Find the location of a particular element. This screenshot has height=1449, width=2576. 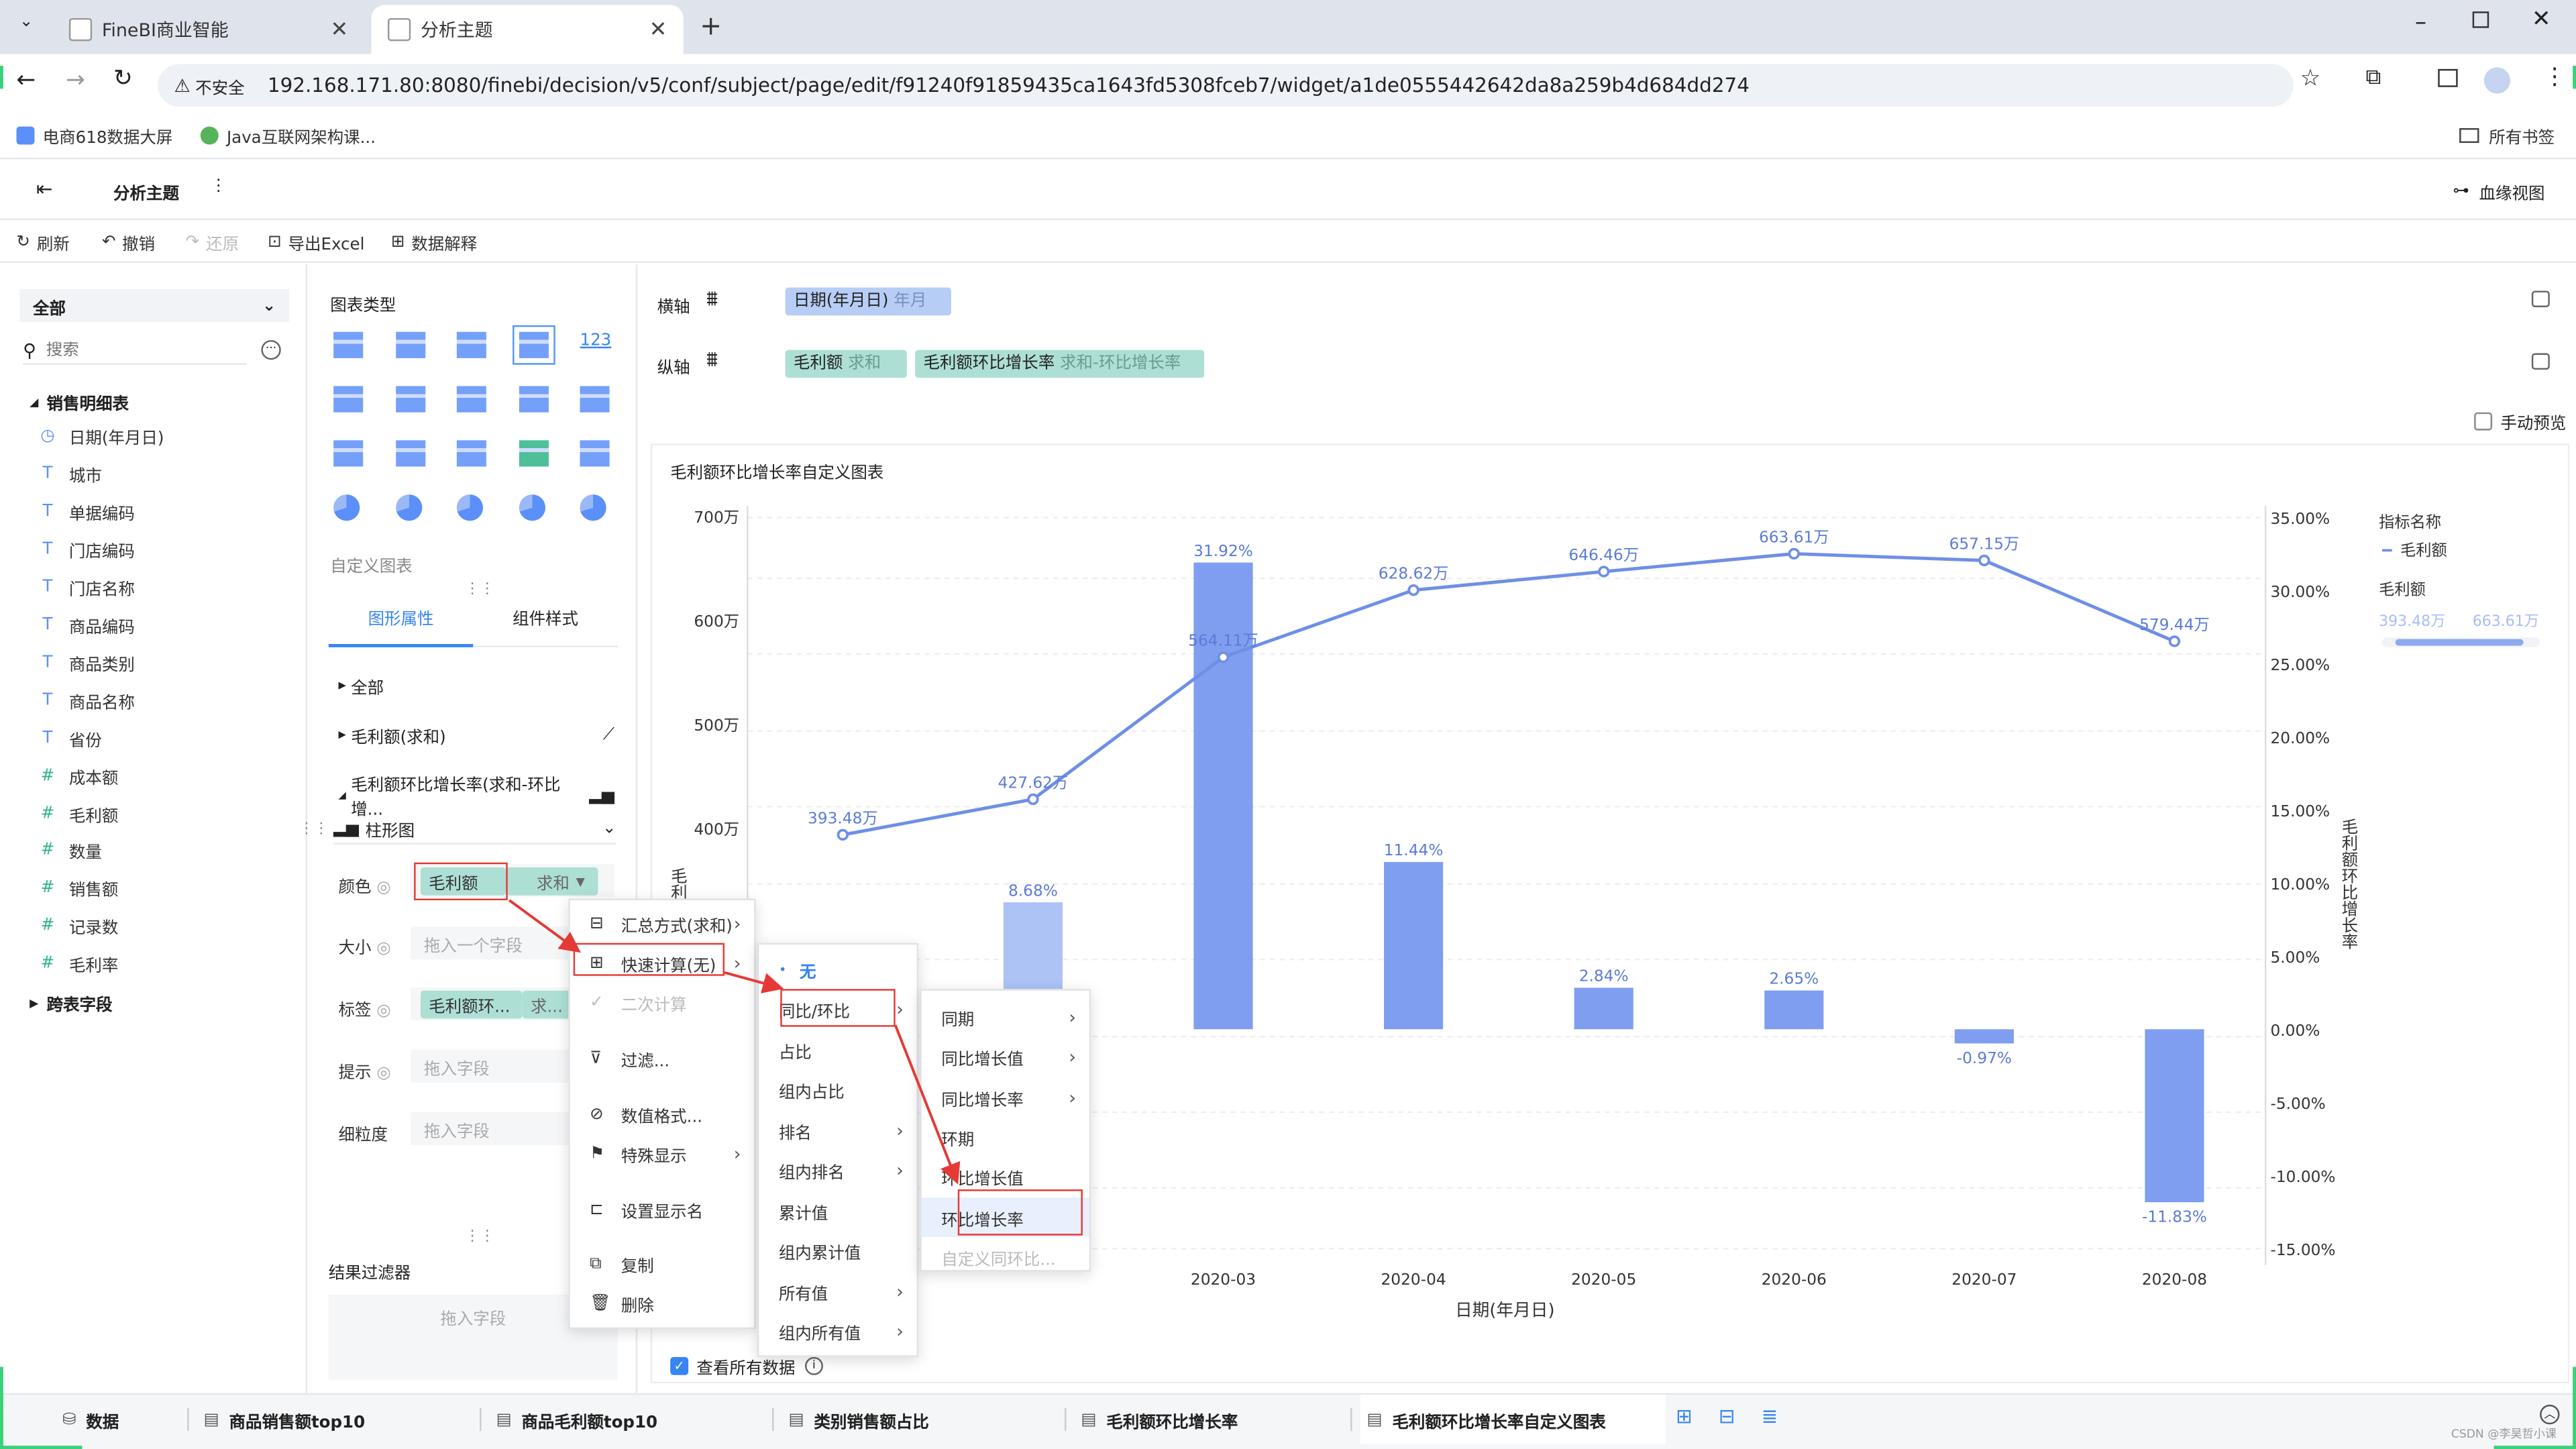

exit-icon: ⇤ is located at coordinates (44, 188).